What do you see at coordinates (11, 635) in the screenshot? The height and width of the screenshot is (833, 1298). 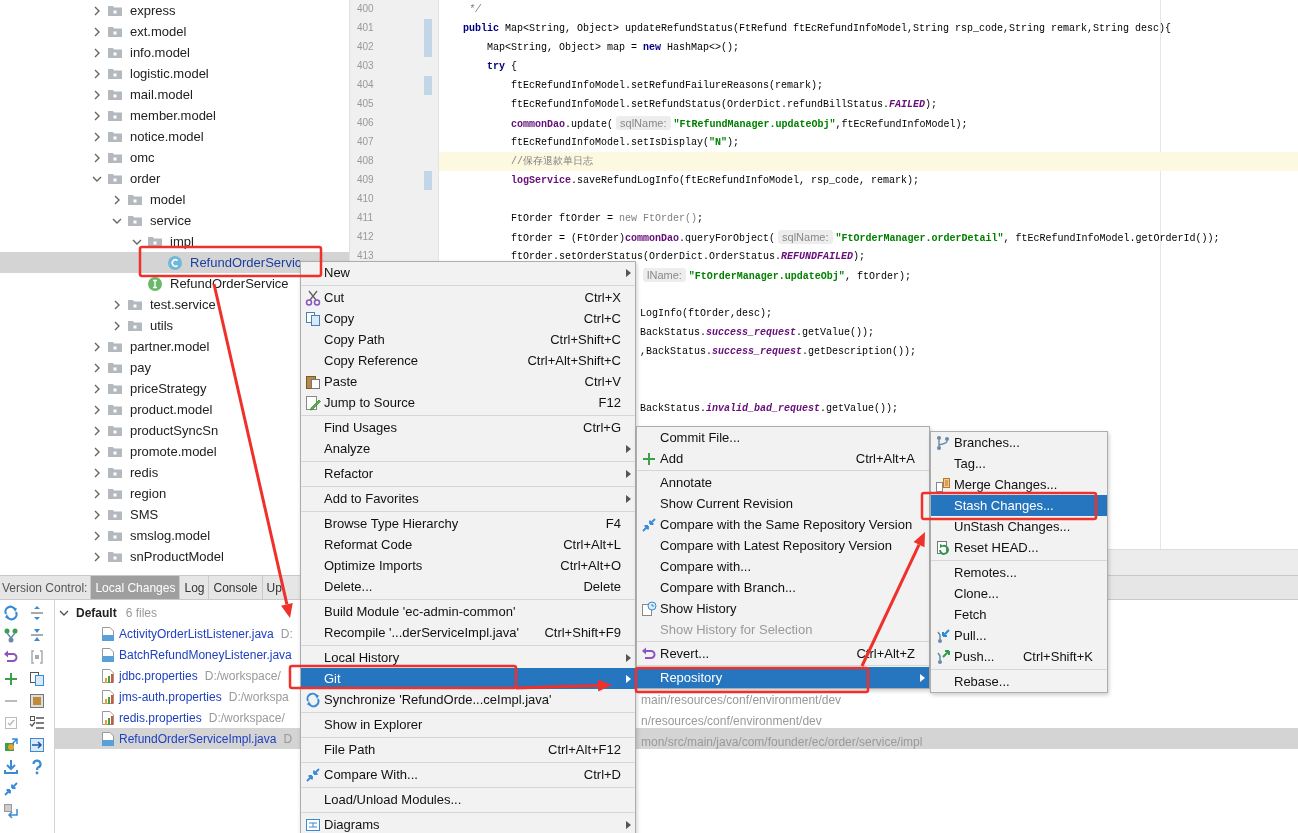 I see `branch-icon` at bounding box center [11, 635].